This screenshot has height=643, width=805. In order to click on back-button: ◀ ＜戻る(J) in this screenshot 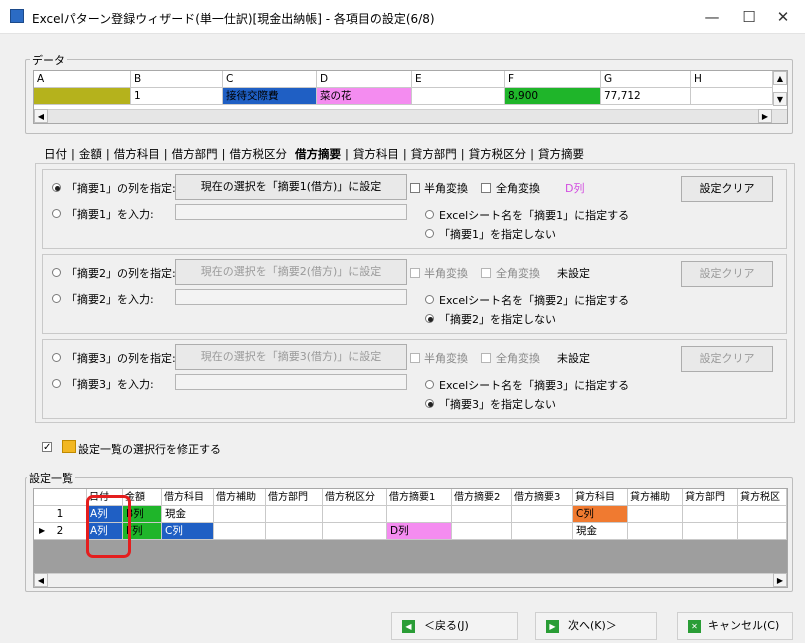, I will do `click(454, 626)`.